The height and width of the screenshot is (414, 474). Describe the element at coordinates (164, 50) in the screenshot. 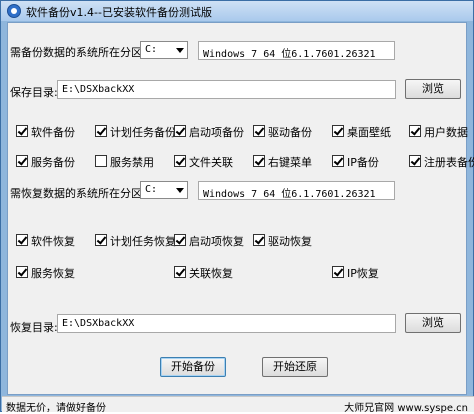

I see `backup-partition-select: C:` at that location.